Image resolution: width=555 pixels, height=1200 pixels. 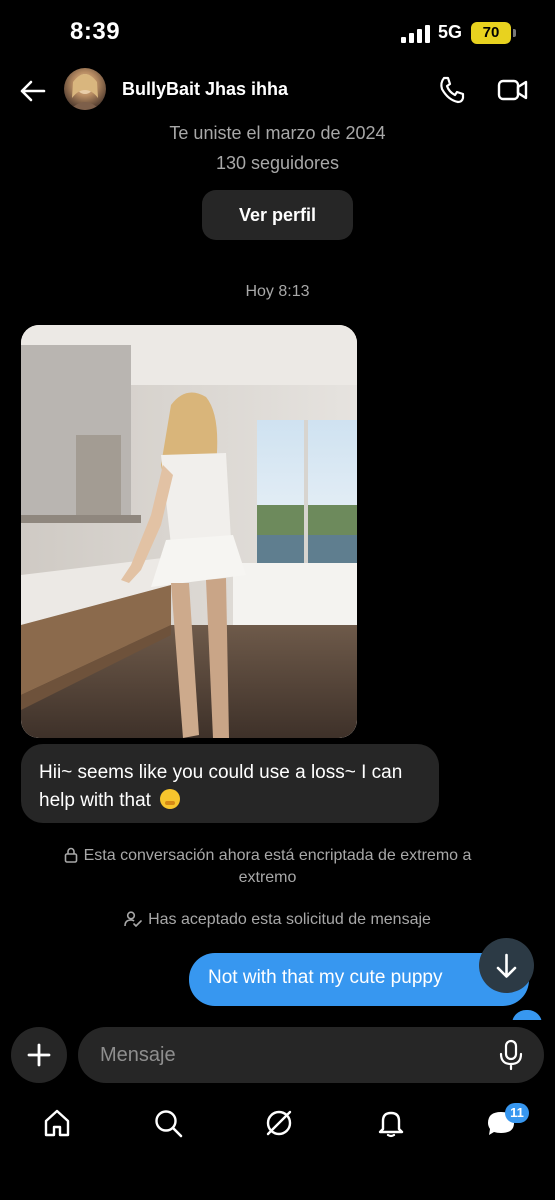 I want to click on face-with-hand-over-mouth-icon, so click(x=170, y=799).